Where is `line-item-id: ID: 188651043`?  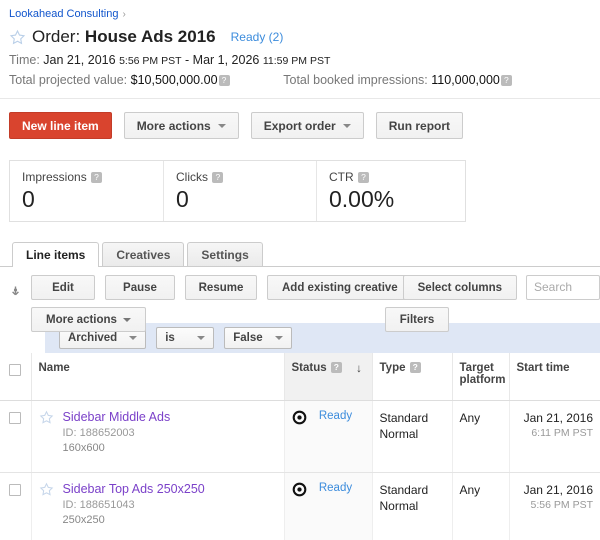 line-item-id: ID: 188651043 is located at coordinates (98, 504).